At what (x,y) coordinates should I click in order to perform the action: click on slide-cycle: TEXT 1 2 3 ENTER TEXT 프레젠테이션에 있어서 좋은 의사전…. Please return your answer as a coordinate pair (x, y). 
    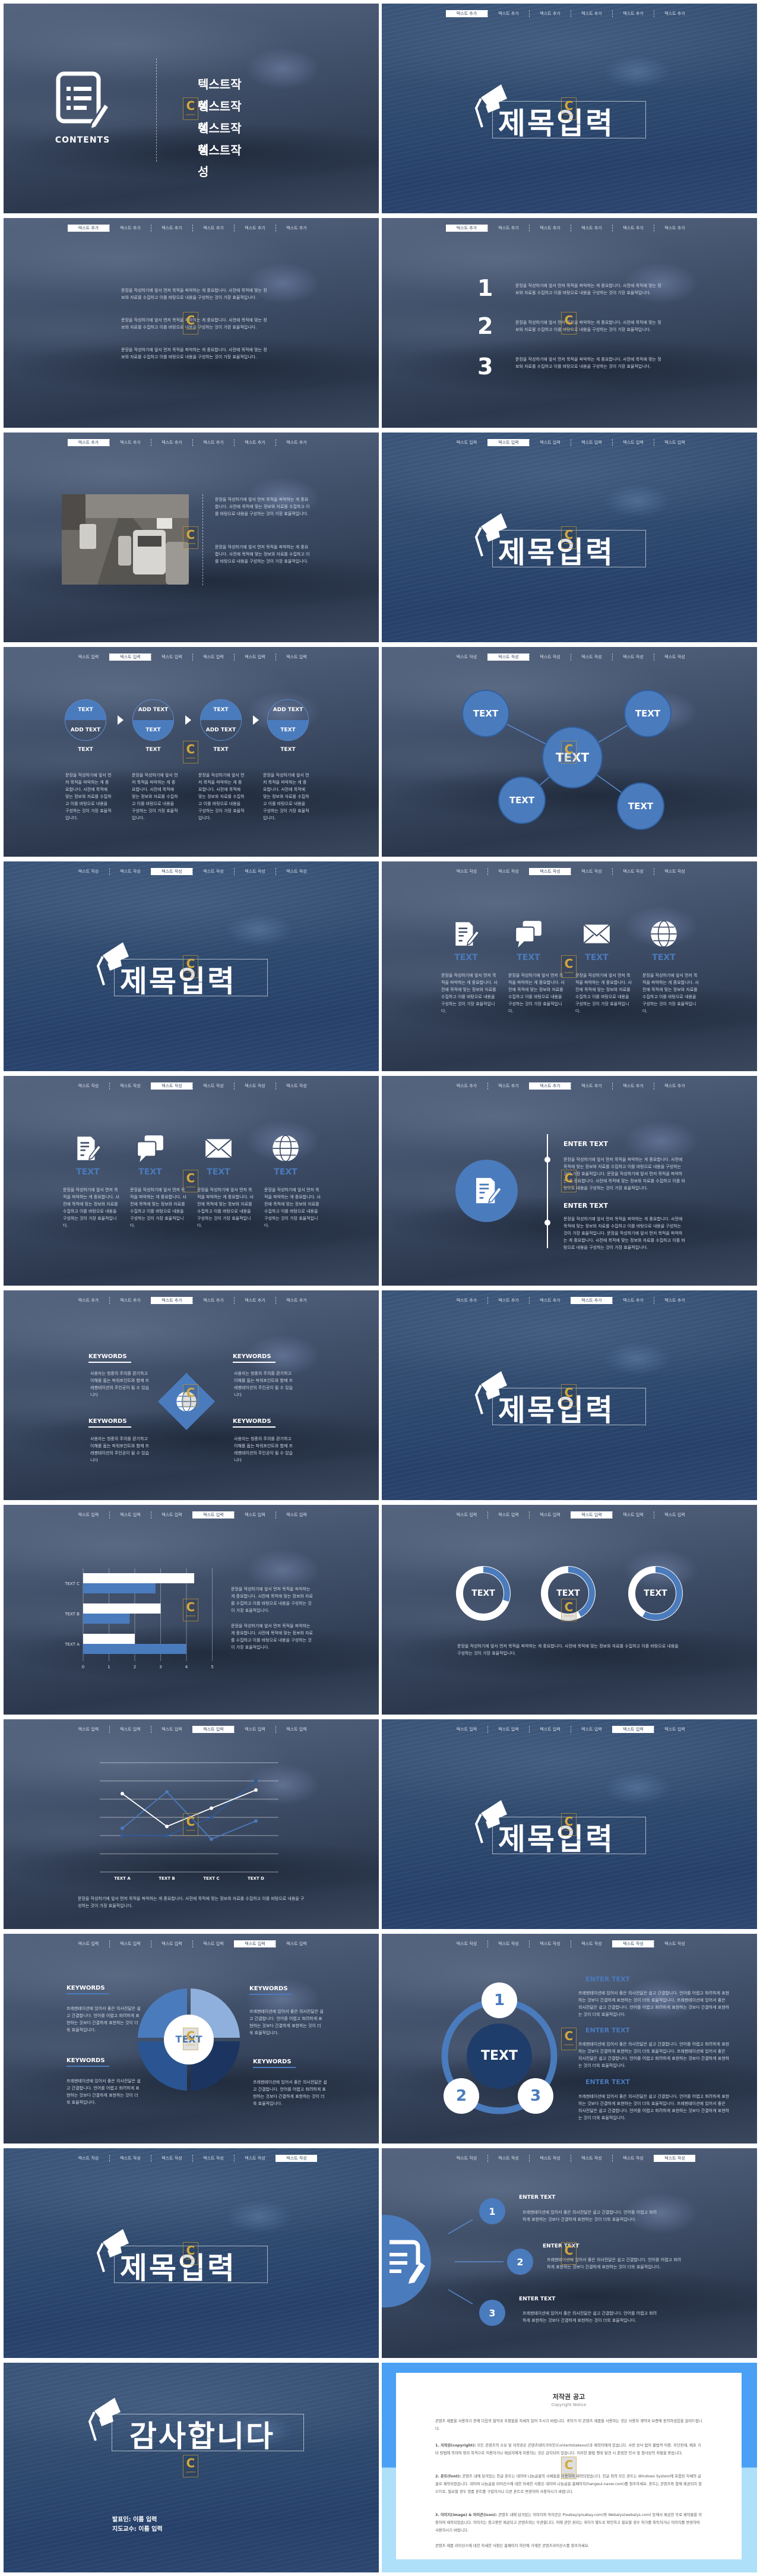
    Looking at the image, I should click on (569, 2038).